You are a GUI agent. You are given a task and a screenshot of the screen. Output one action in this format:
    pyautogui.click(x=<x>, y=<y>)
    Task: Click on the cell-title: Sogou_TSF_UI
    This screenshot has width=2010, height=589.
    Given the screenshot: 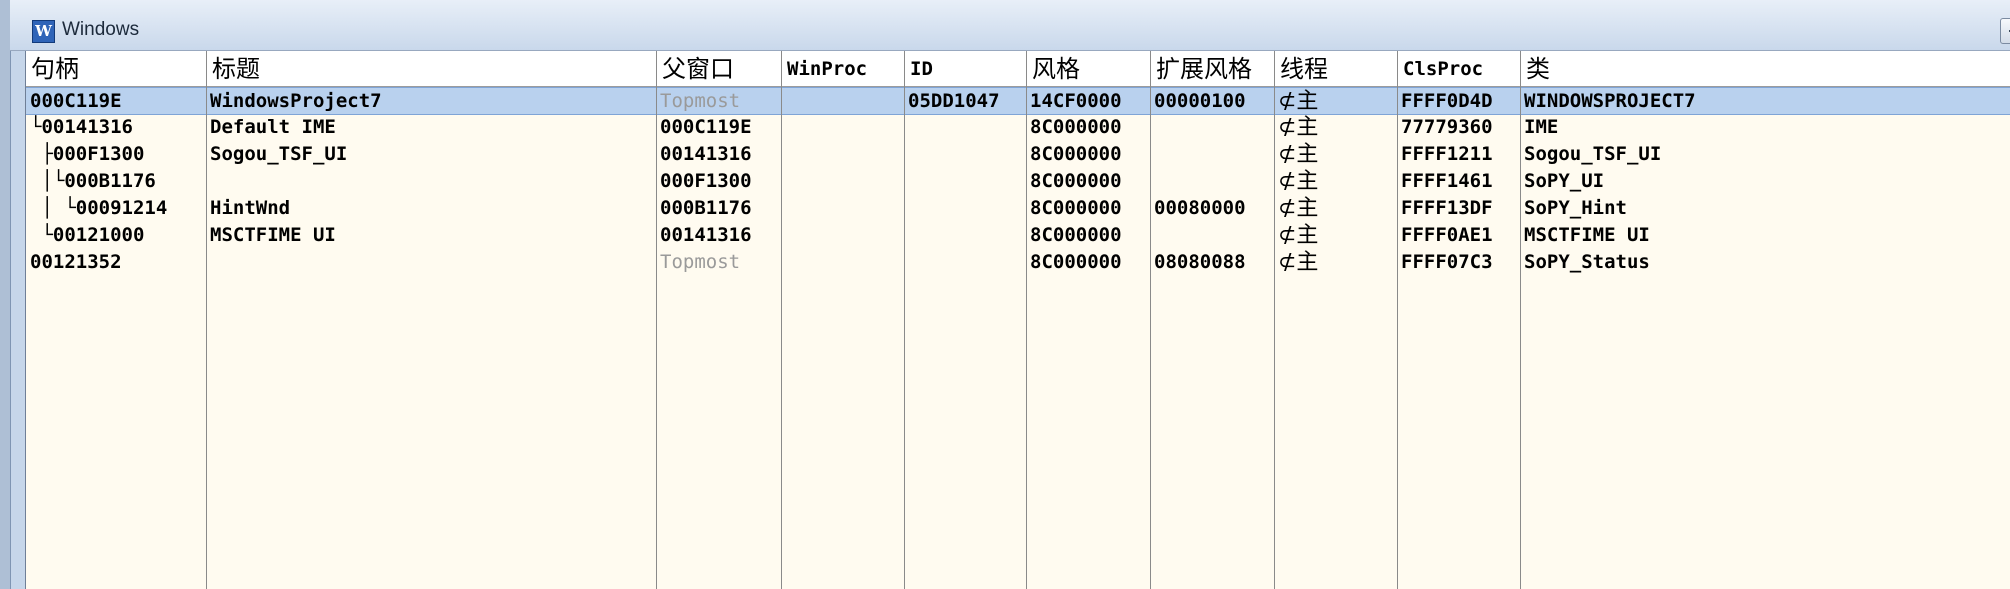 What is the action you would take?
    pyautogui.click(x=279, y=154)
    